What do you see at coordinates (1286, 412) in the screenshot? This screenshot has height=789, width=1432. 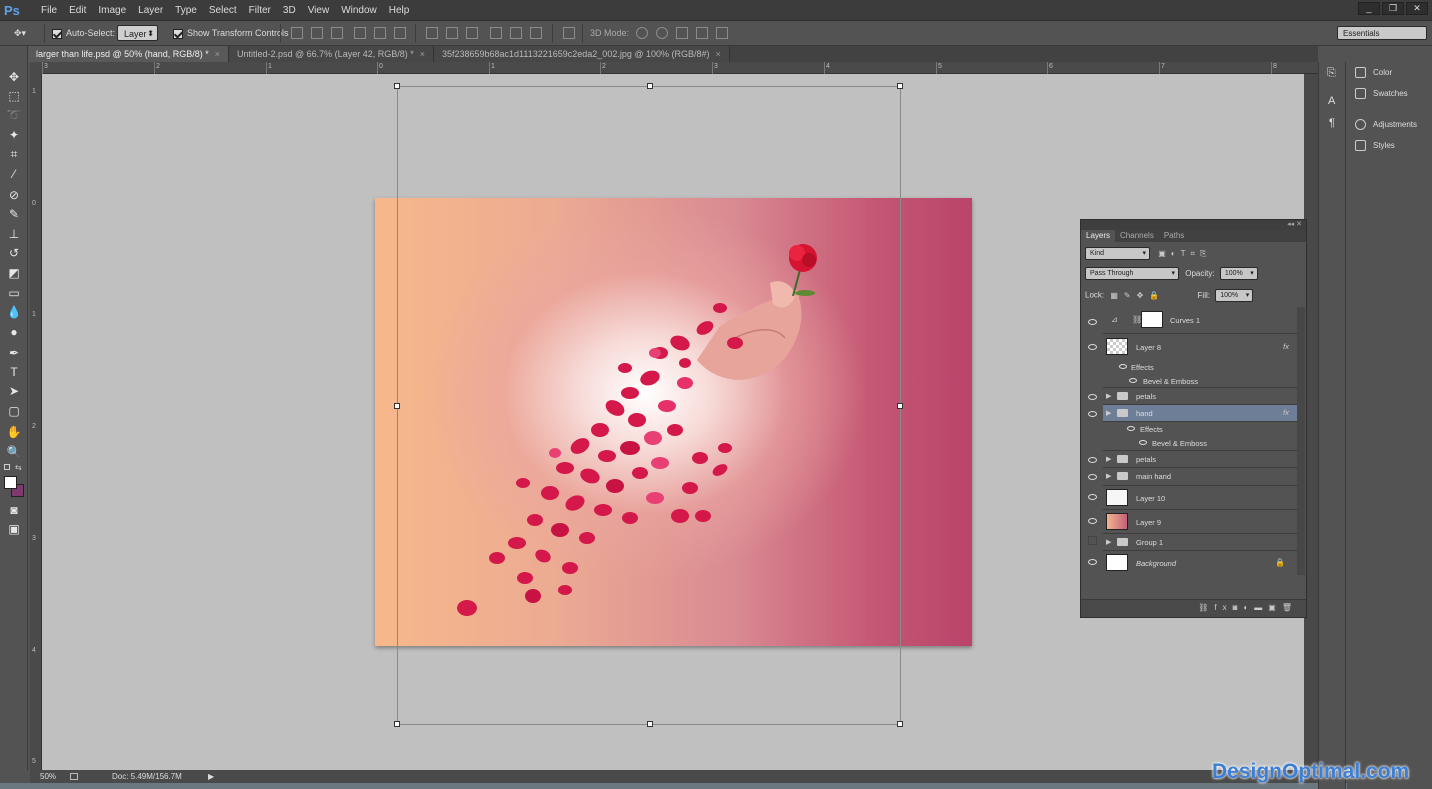 I see `layer-effects-icon: fx` at bounding box center [1286, 412].